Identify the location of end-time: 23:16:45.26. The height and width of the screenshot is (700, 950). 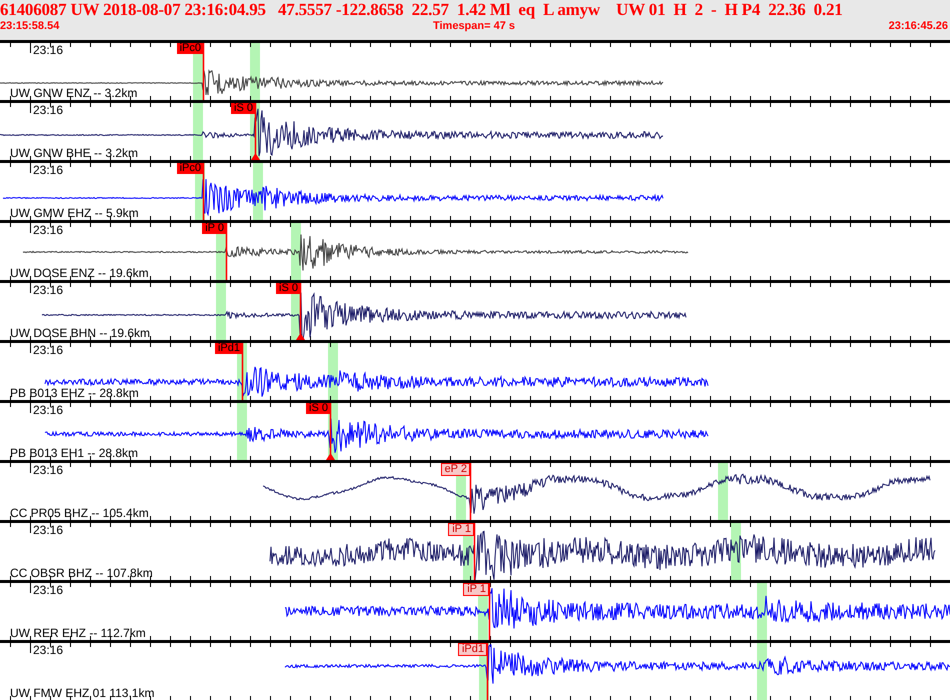
(918, 26).